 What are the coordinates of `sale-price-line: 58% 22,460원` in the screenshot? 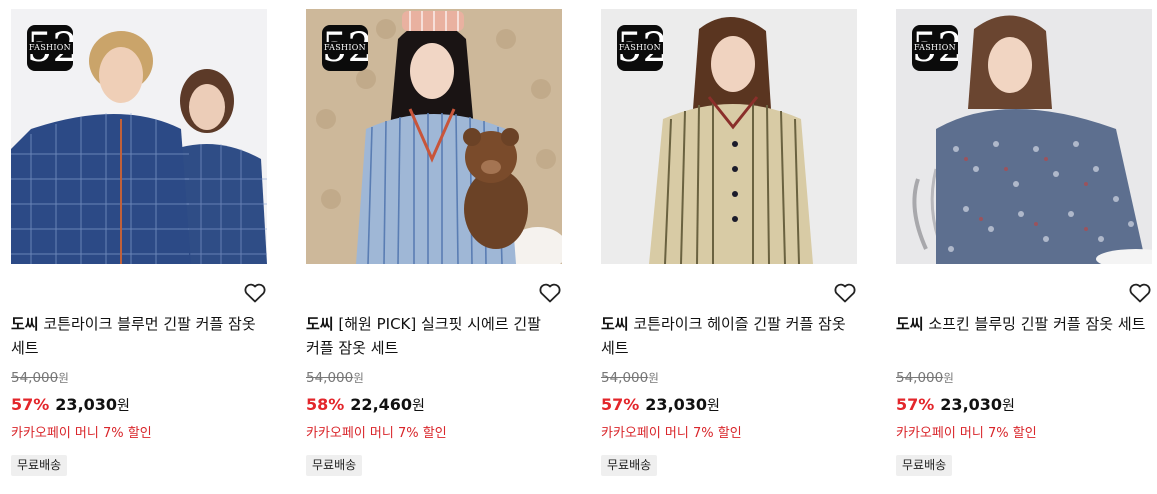 It's located at (365, 405).